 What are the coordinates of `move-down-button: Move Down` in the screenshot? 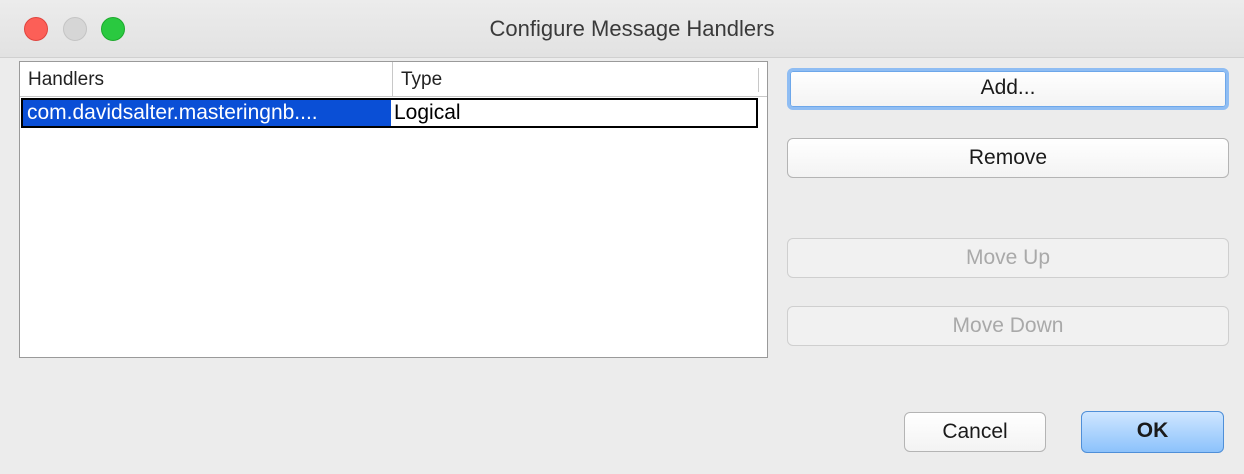 It's located at (1008, 326).